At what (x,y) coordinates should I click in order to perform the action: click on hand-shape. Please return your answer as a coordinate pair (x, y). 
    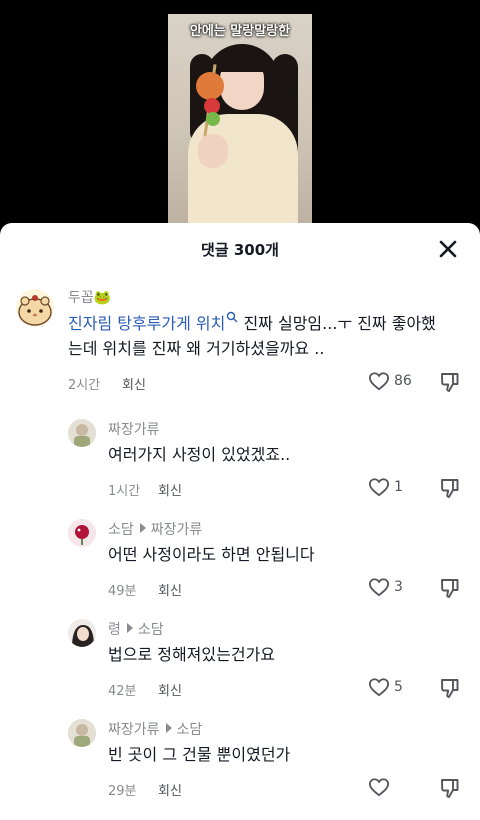
    Looking at the image, I should click on (213, 151).